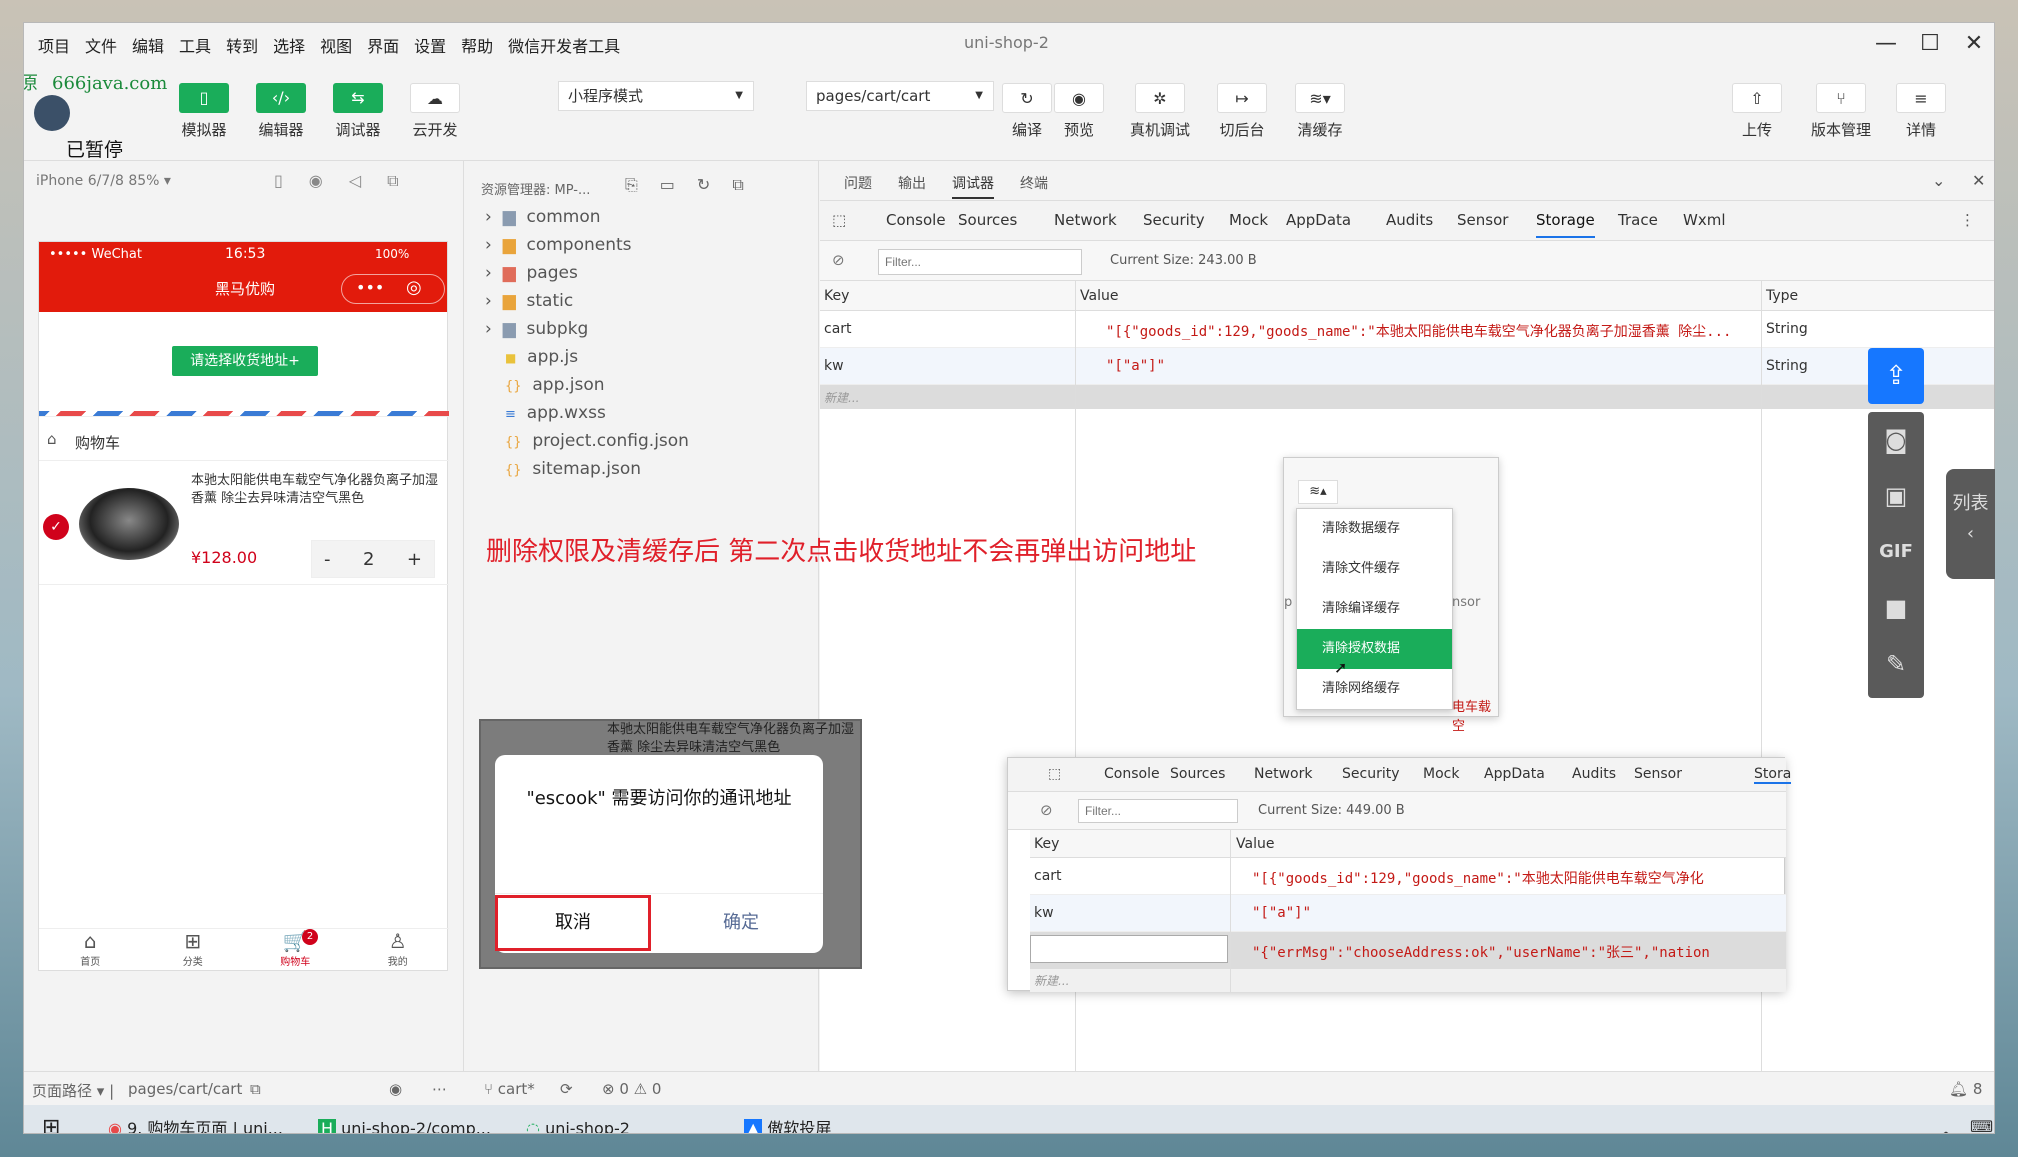  What do you see at coordinates (129, 524) in the screenshot?
I see `product-image` at bounding box center [129, 524].